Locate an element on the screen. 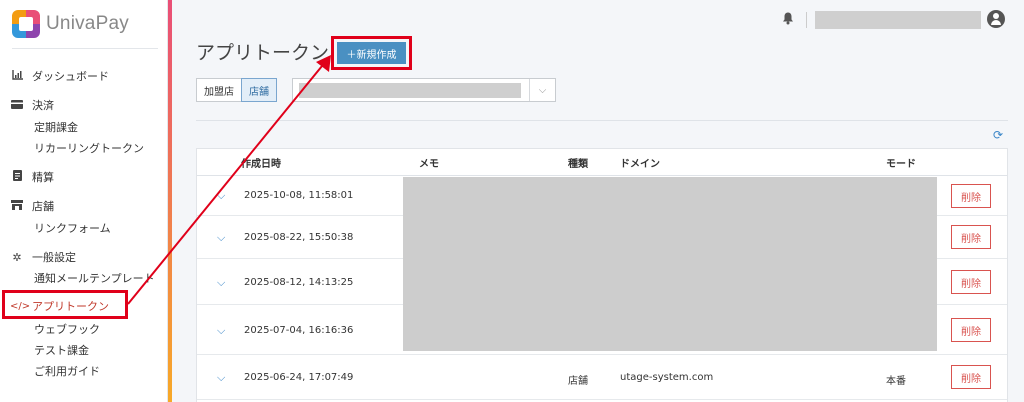  sidebar-divider is located at coordinates (85, 48).